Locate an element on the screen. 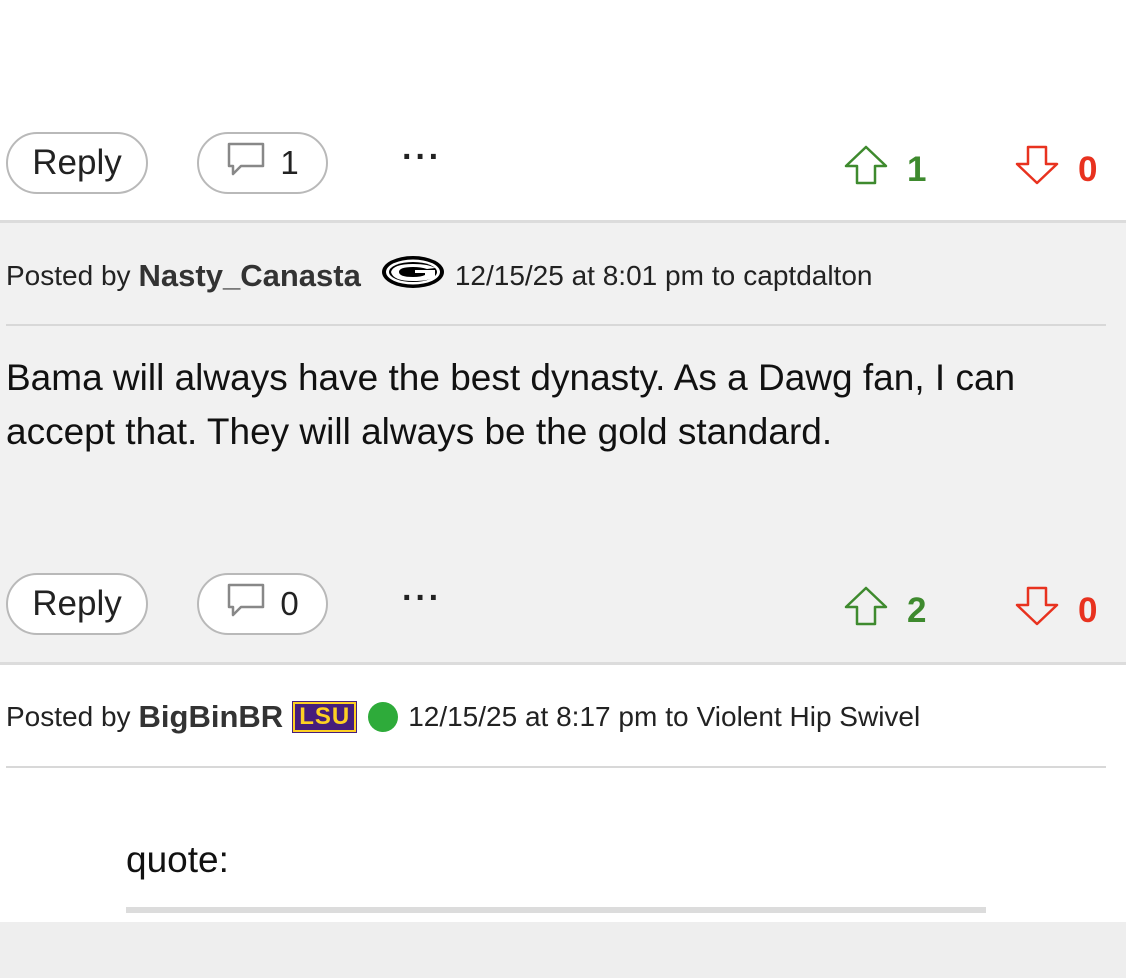  comment-count: 1 is located at coordinates (289, 162).